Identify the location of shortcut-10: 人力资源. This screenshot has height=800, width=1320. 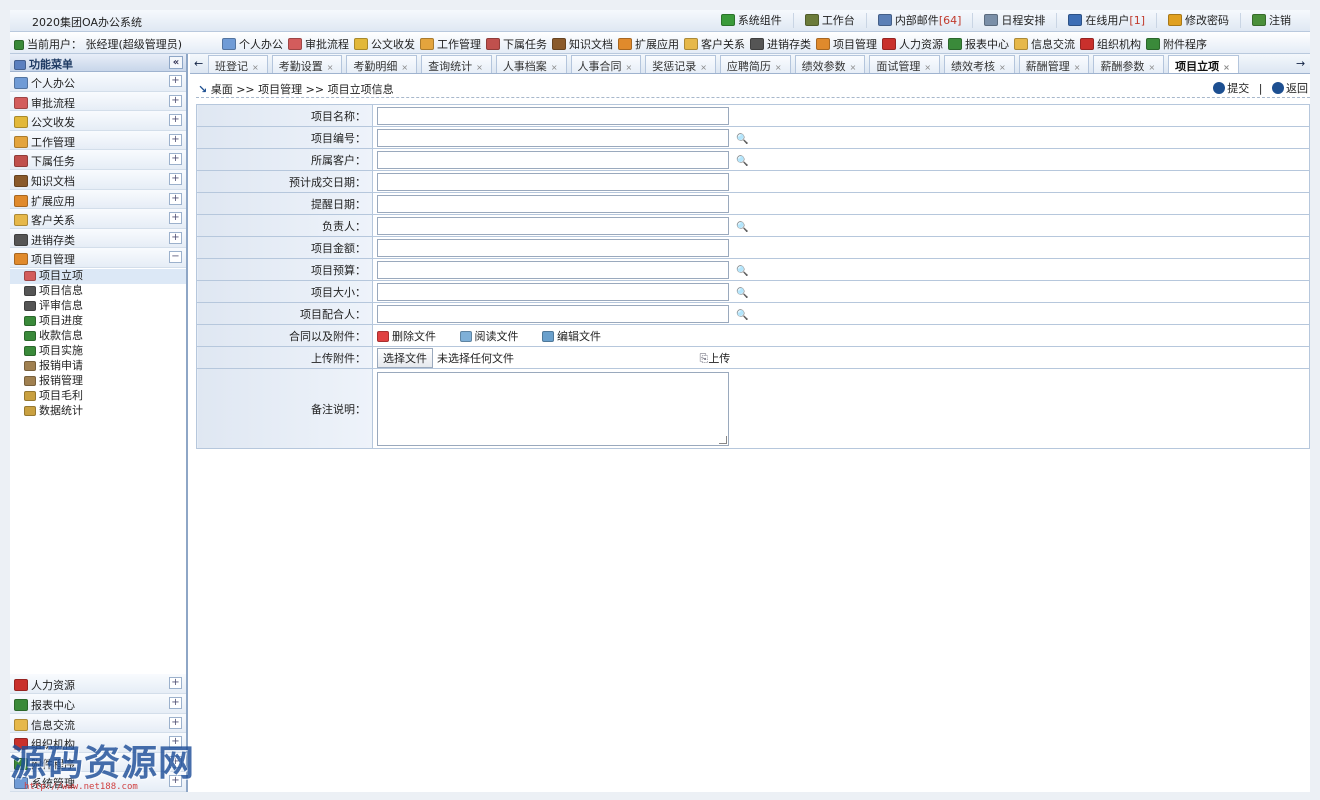
(912, 44).